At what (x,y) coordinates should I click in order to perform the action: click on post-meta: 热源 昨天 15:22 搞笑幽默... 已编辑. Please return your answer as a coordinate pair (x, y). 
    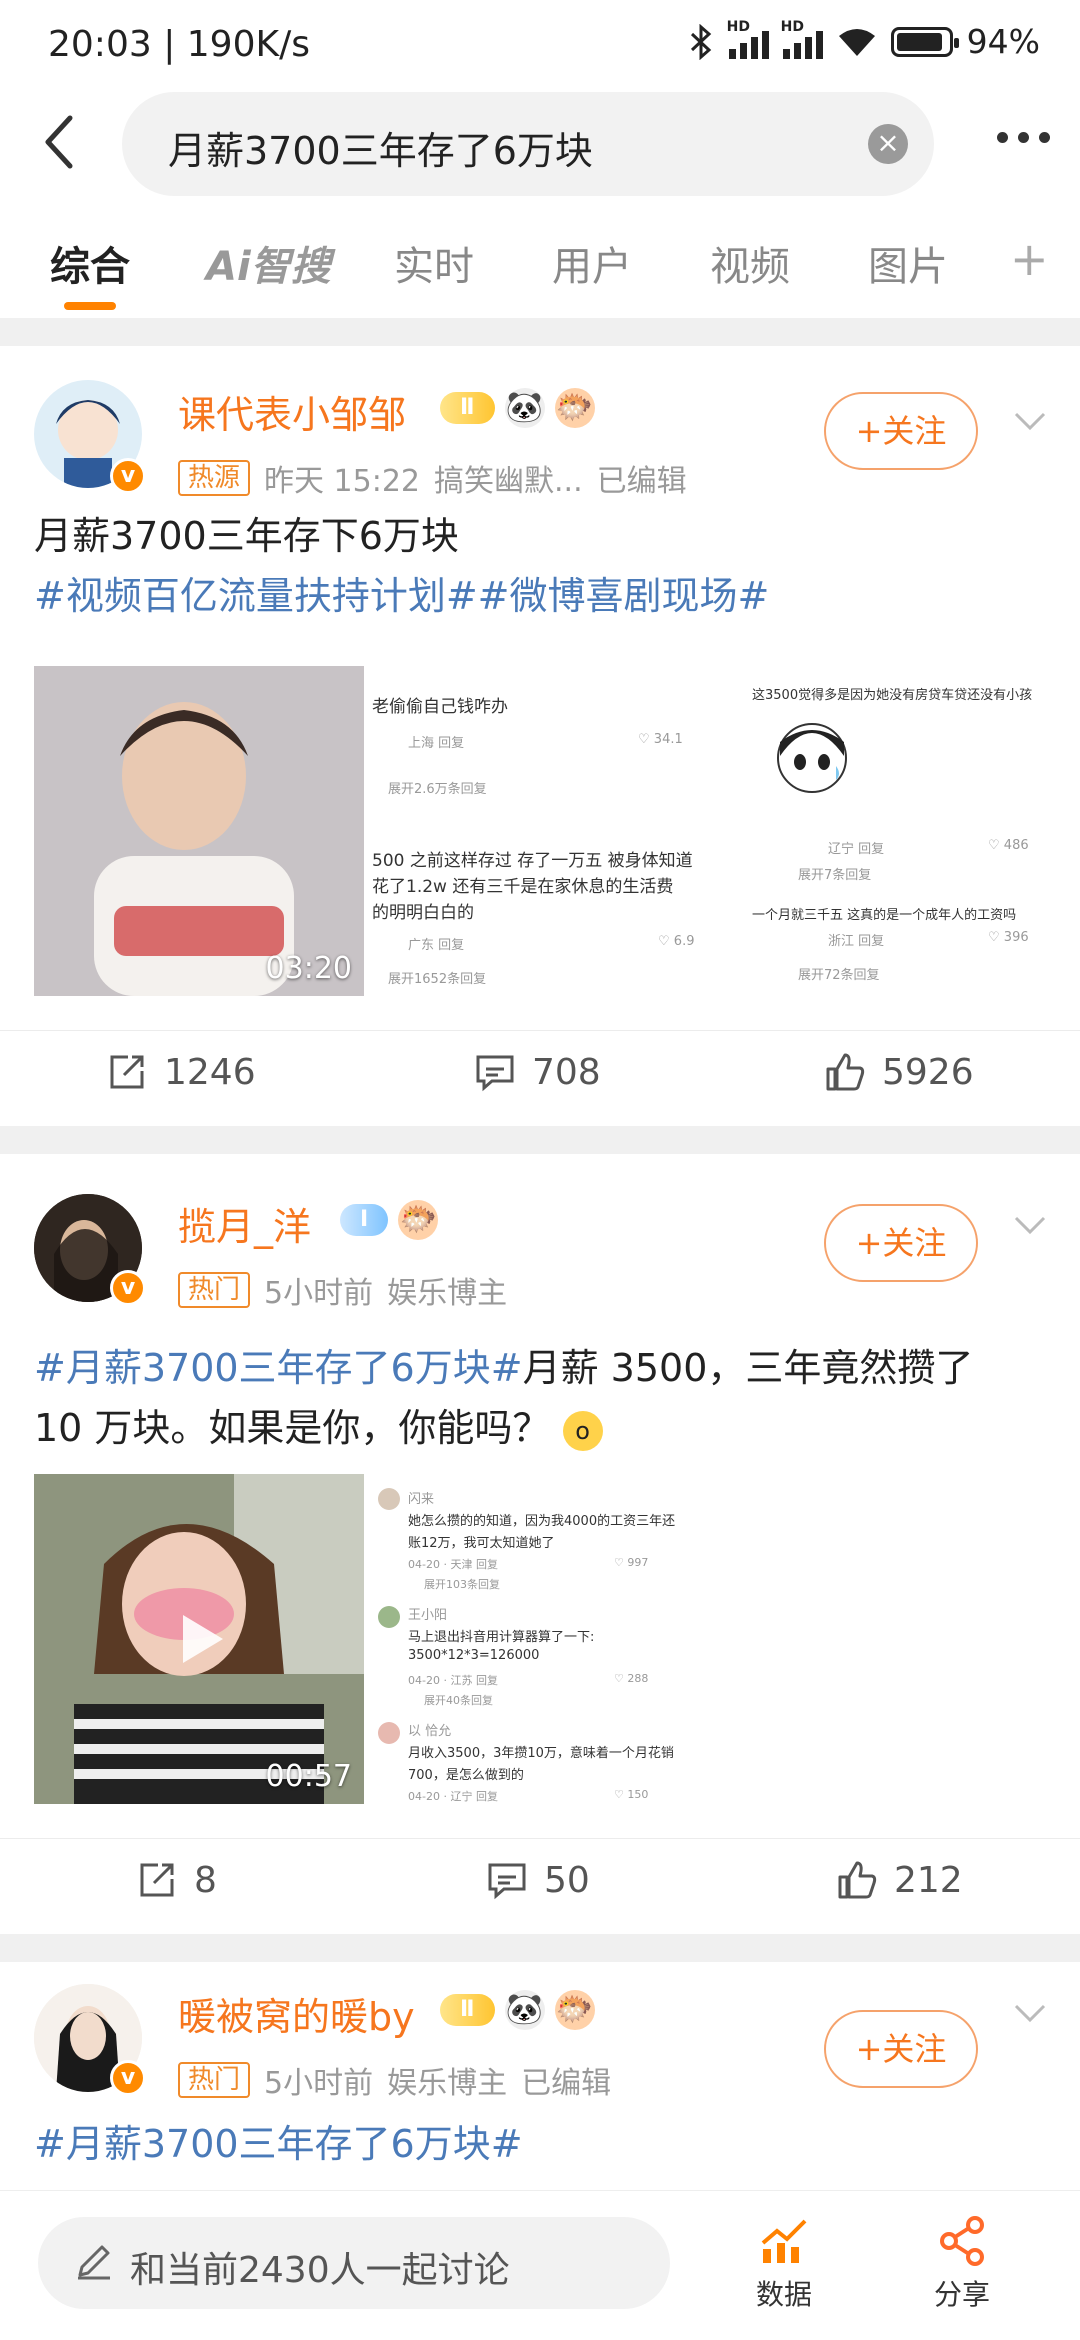
    Looking at the image, I should click on (432, 478).